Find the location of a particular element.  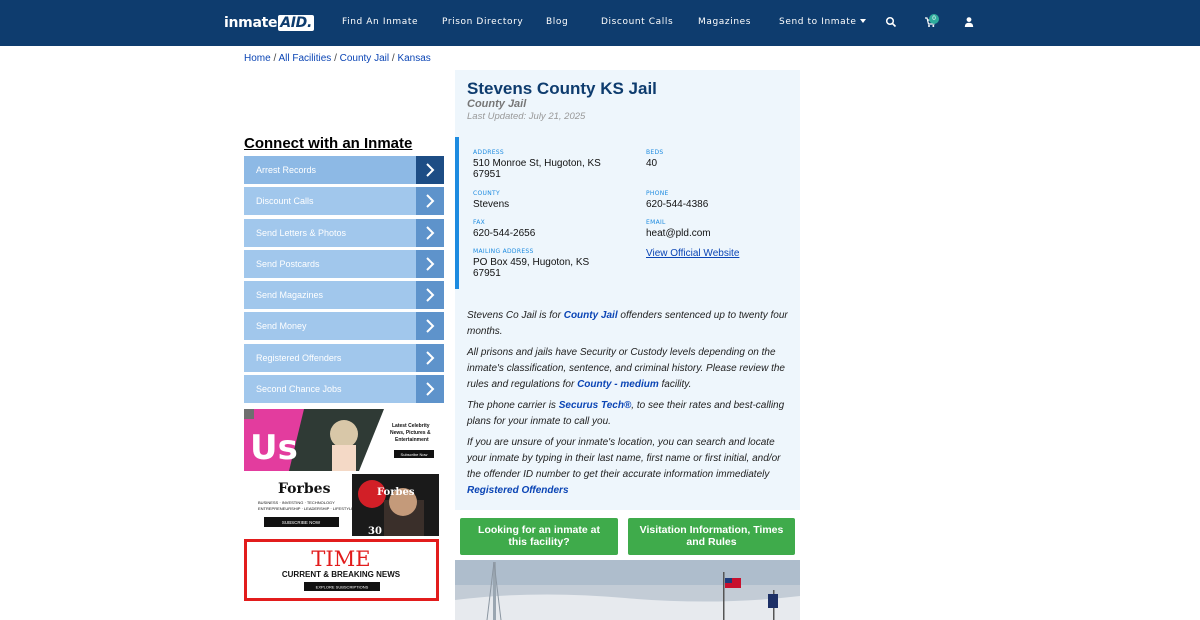

county-field: COUNTY Stevens is located at coordinates (491, 200).